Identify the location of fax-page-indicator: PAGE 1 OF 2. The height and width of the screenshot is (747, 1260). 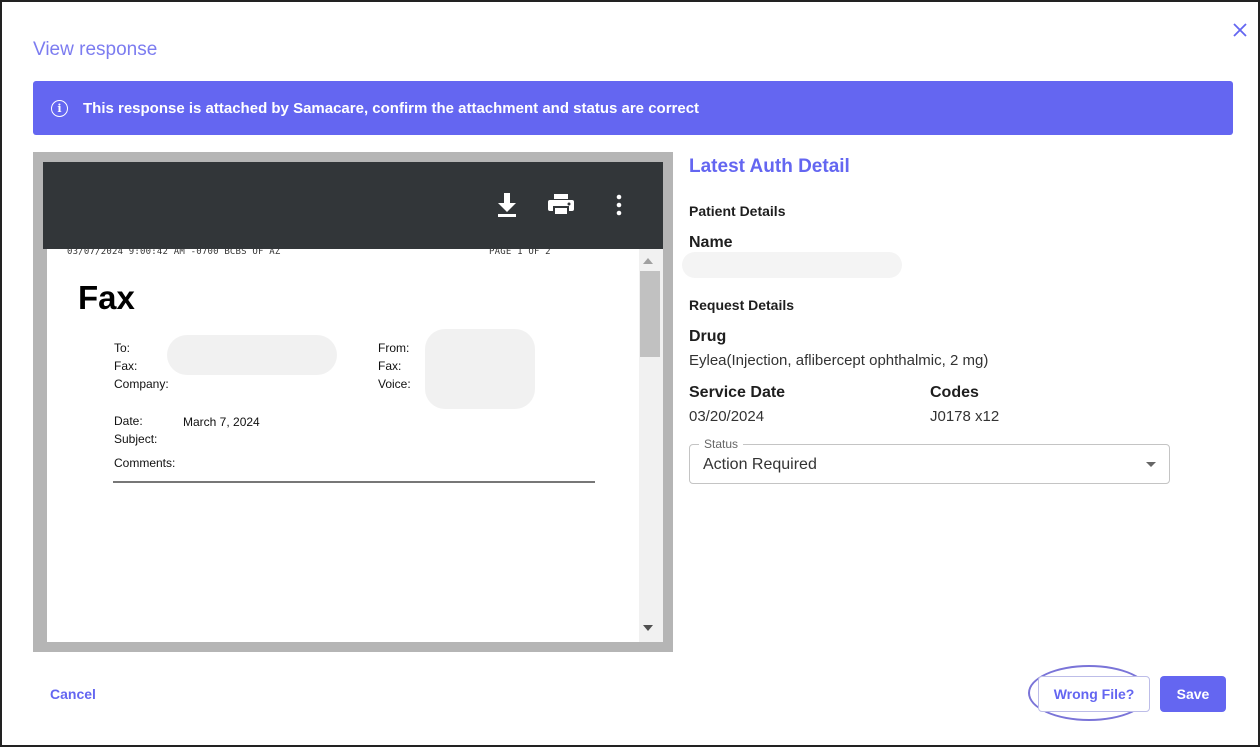
(520, 253).